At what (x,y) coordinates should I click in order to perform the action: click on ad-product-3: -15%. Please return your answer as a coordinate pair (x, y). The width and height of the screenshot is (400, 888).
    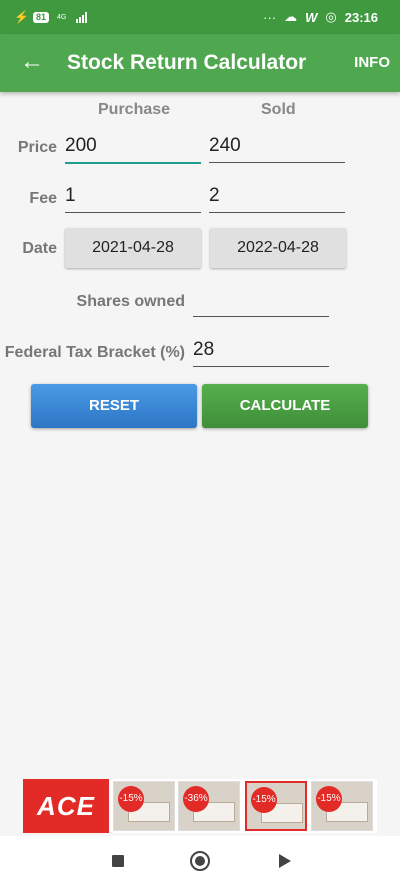
    Looking at the image, I should click on (276, 806).